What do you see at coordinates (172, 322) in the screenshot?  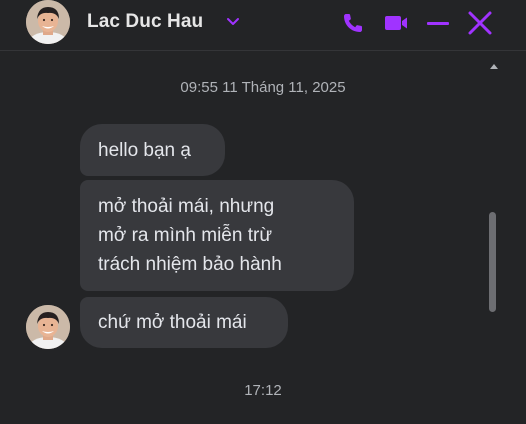 I see `message-text: chứ mở thoải mái` at bounding box center [172, 322].